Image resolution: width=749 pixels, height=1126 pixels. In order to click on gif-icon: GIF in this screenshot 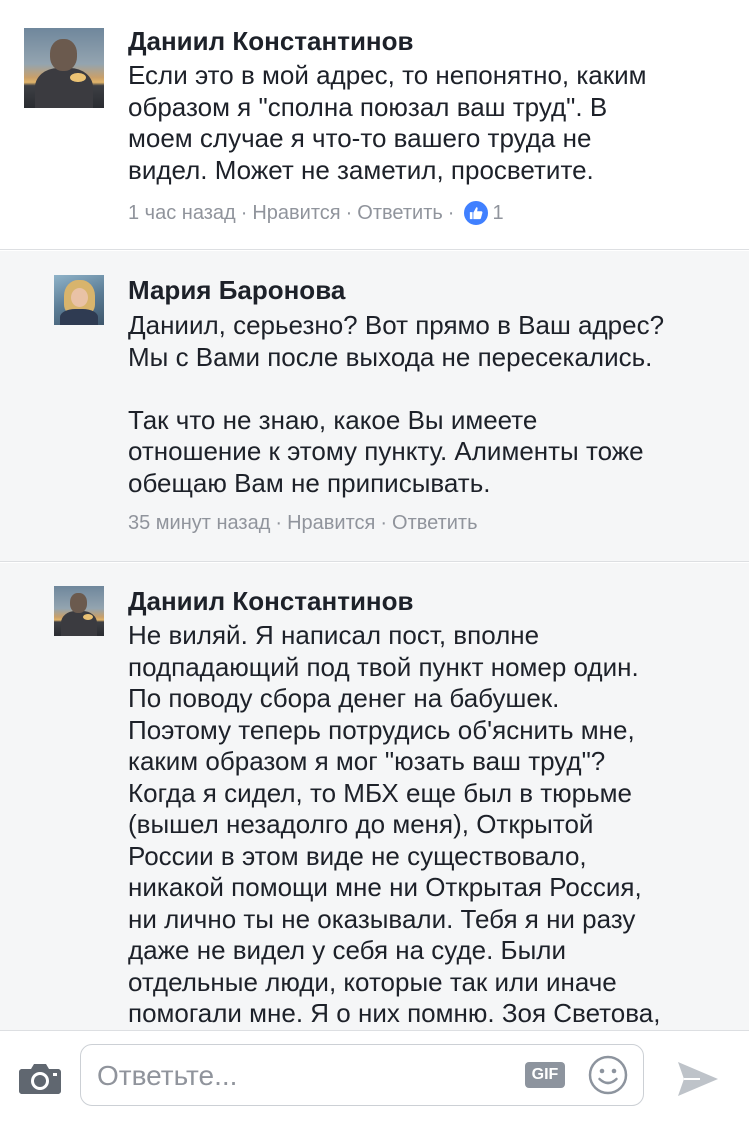, I will do `click(545, 1075)`.